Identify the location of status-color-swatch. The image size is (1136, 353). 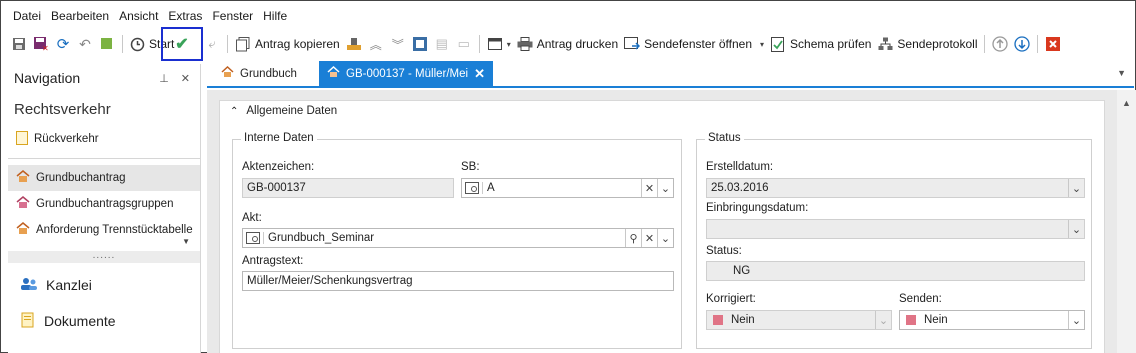
(911, 320).